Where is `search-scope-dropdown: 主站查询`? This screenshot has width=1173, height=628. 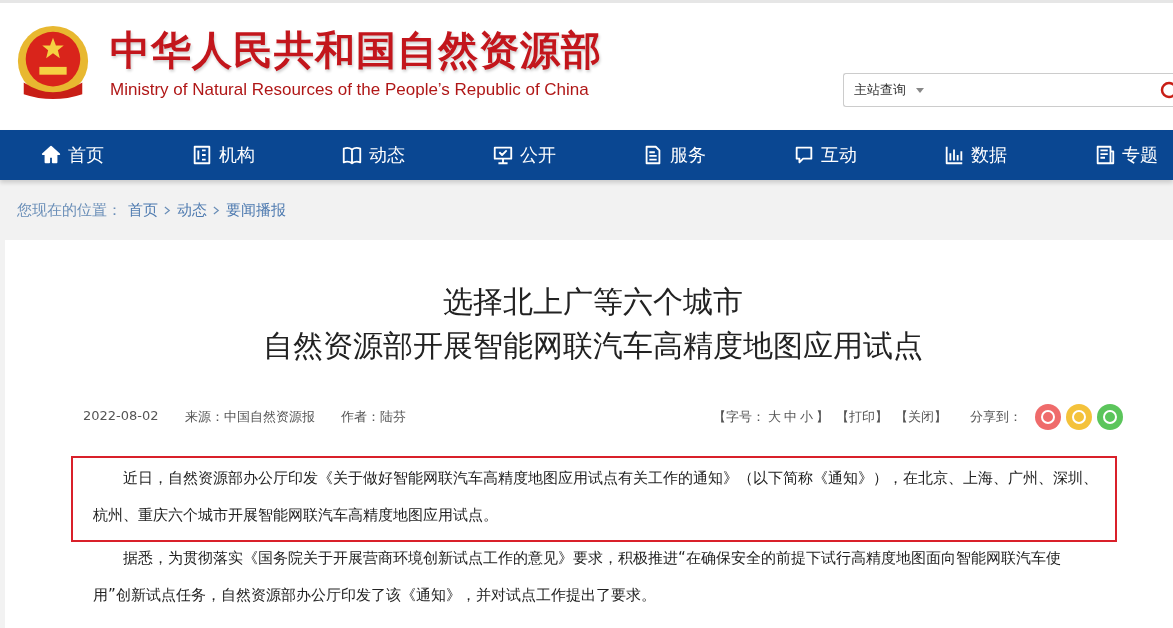
search-scope-dropdown: 主站查询 is located at coordinates (889, 90).